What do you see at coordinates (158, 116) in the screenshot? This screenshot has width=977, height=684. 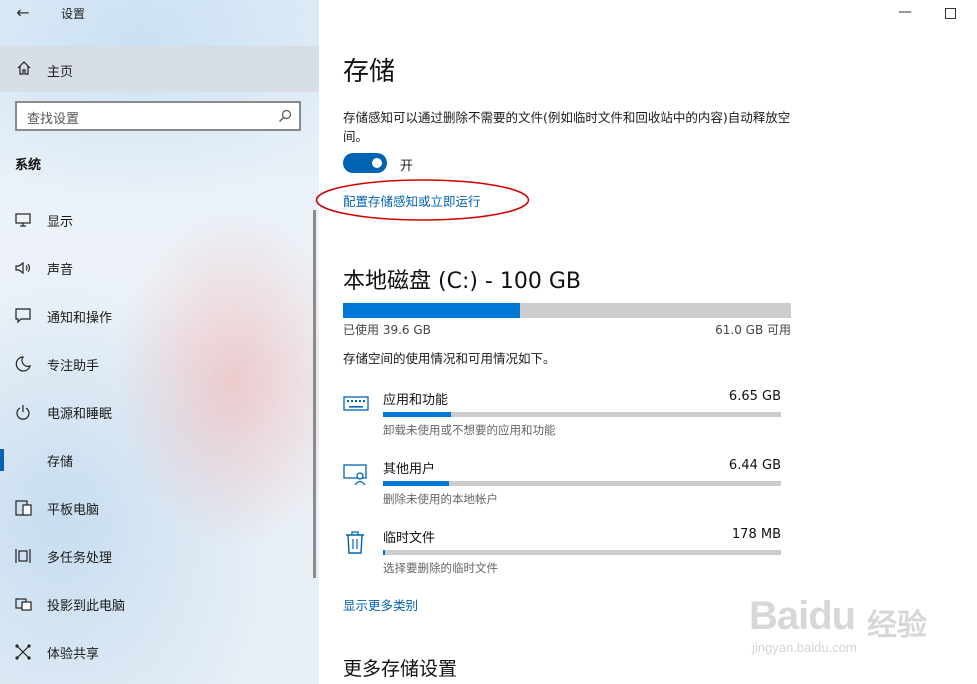 I see `search-input: 查找设置` at bounding box center [158, 116].